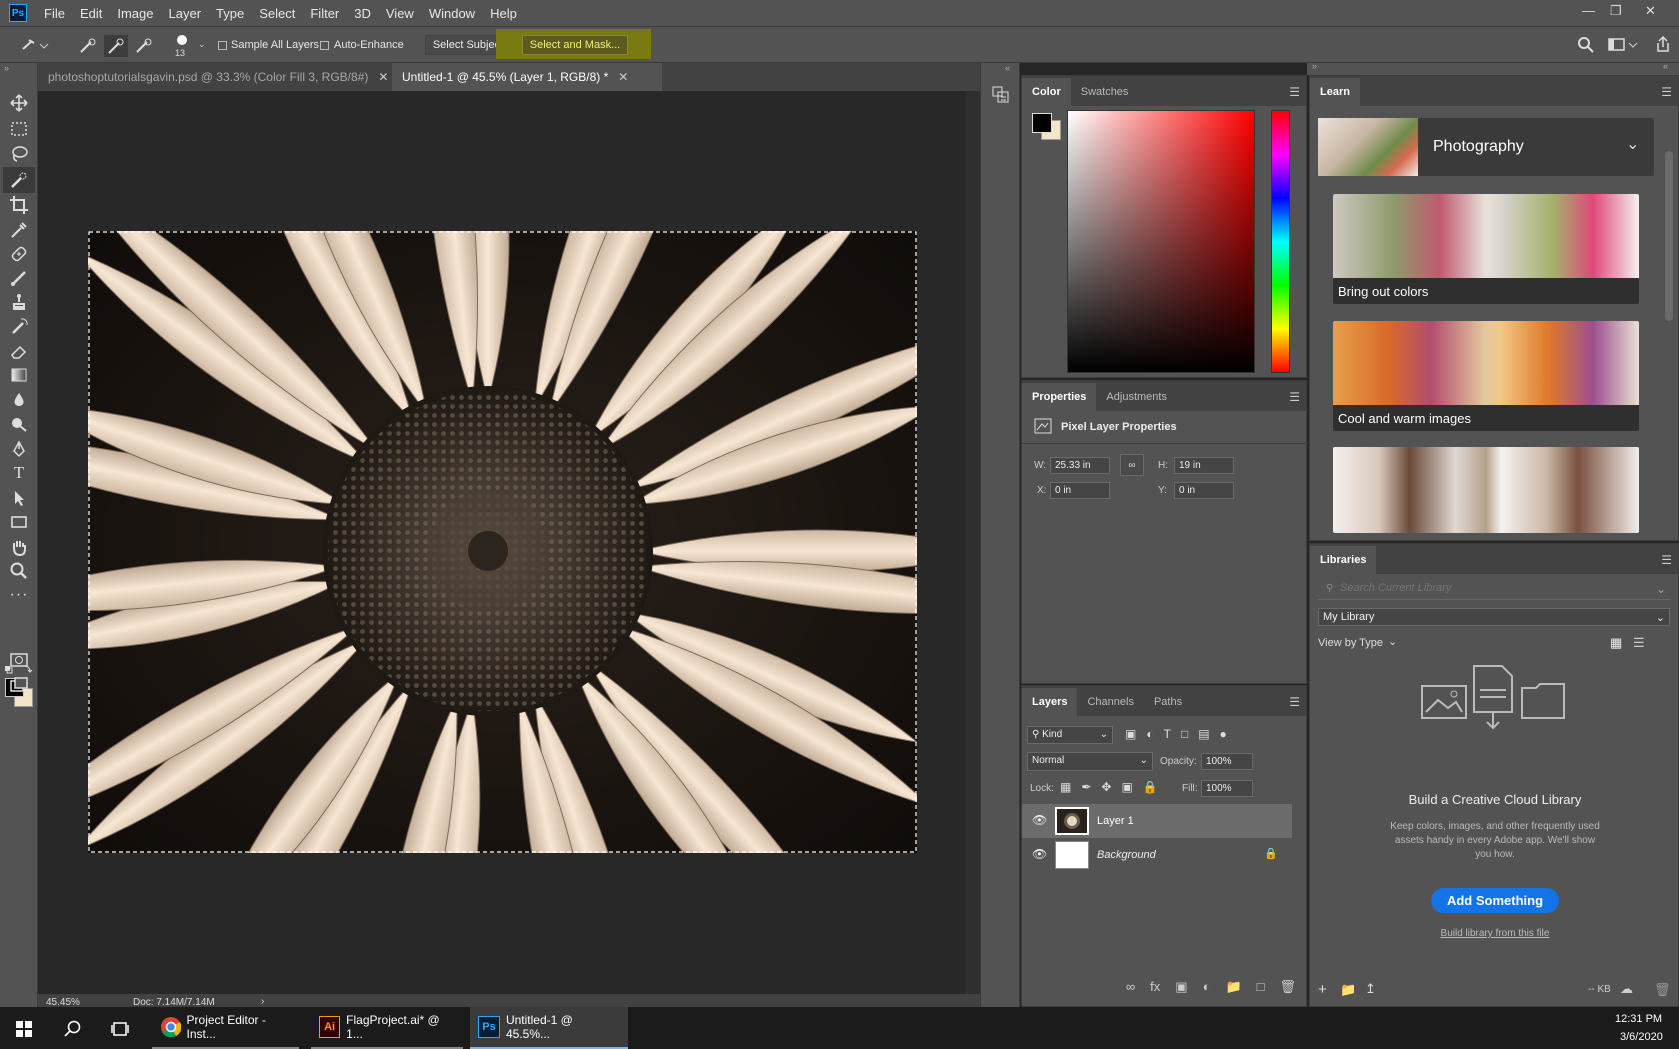  Describe the element at coordinates (324, 45) in the screenshot. I see `auto-enhance-checkbox` at that location.